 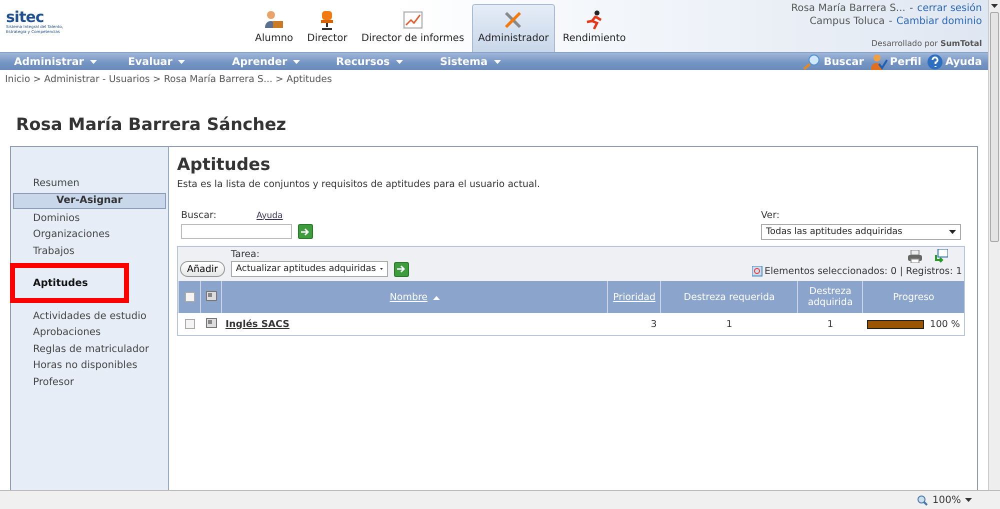 I want to click on row-checkbox, so click(x=189, y=323).